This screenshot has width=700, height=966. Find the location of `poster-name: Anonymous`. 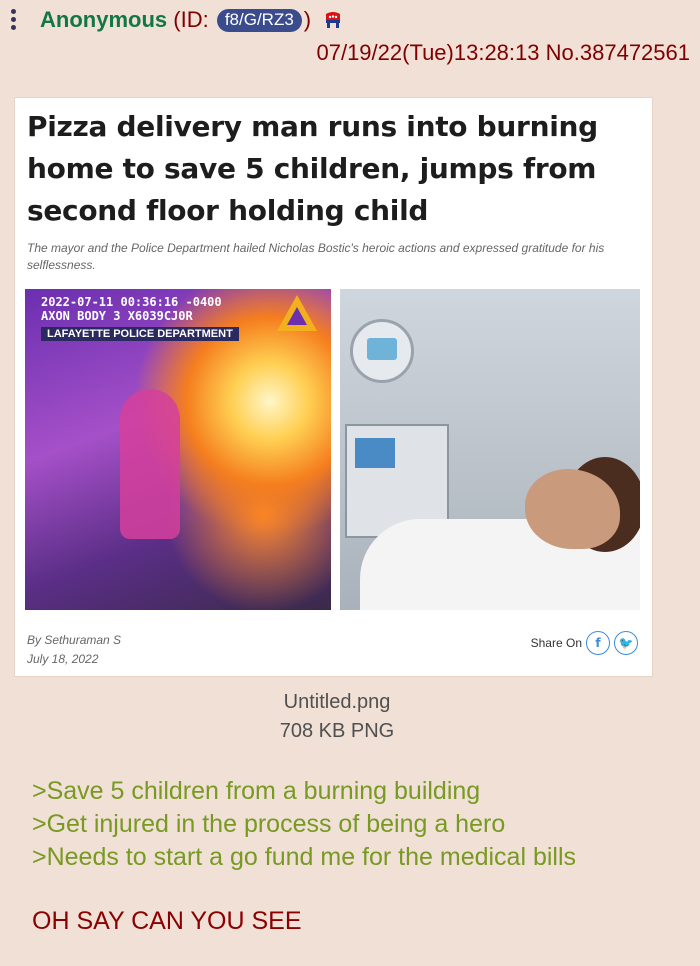

poster-name: Anonymous is located at coordinates (104, 19).